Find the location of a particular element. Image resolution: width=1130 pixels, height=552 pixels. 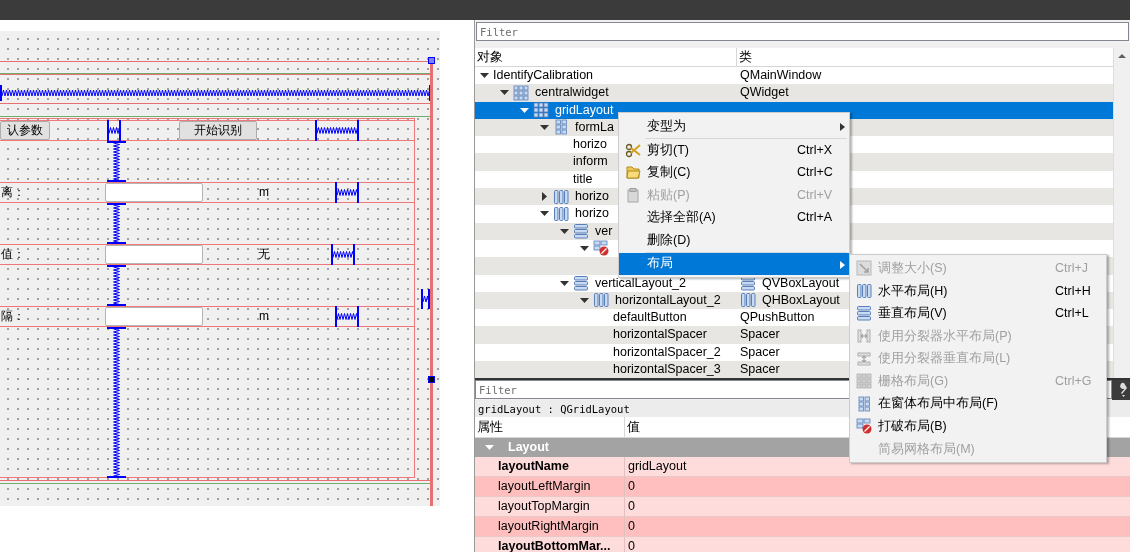

menu-item: 剪切(T) Ctrl+X is located at coordinates (734, 150).